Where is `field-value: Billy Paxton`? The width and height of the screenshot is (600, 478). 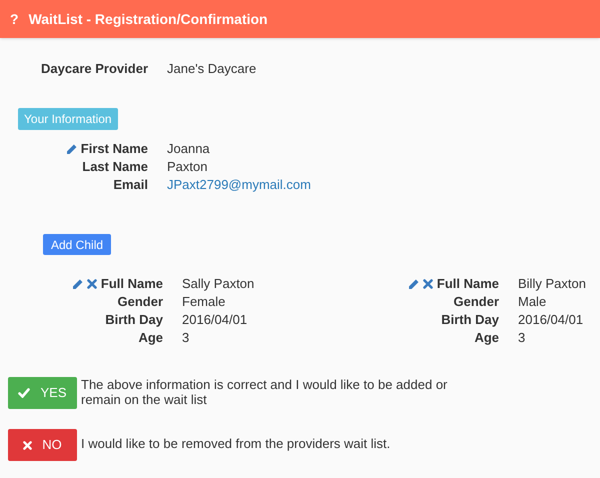 field-value: Billy Paxton is located at coordinates (552, 284).